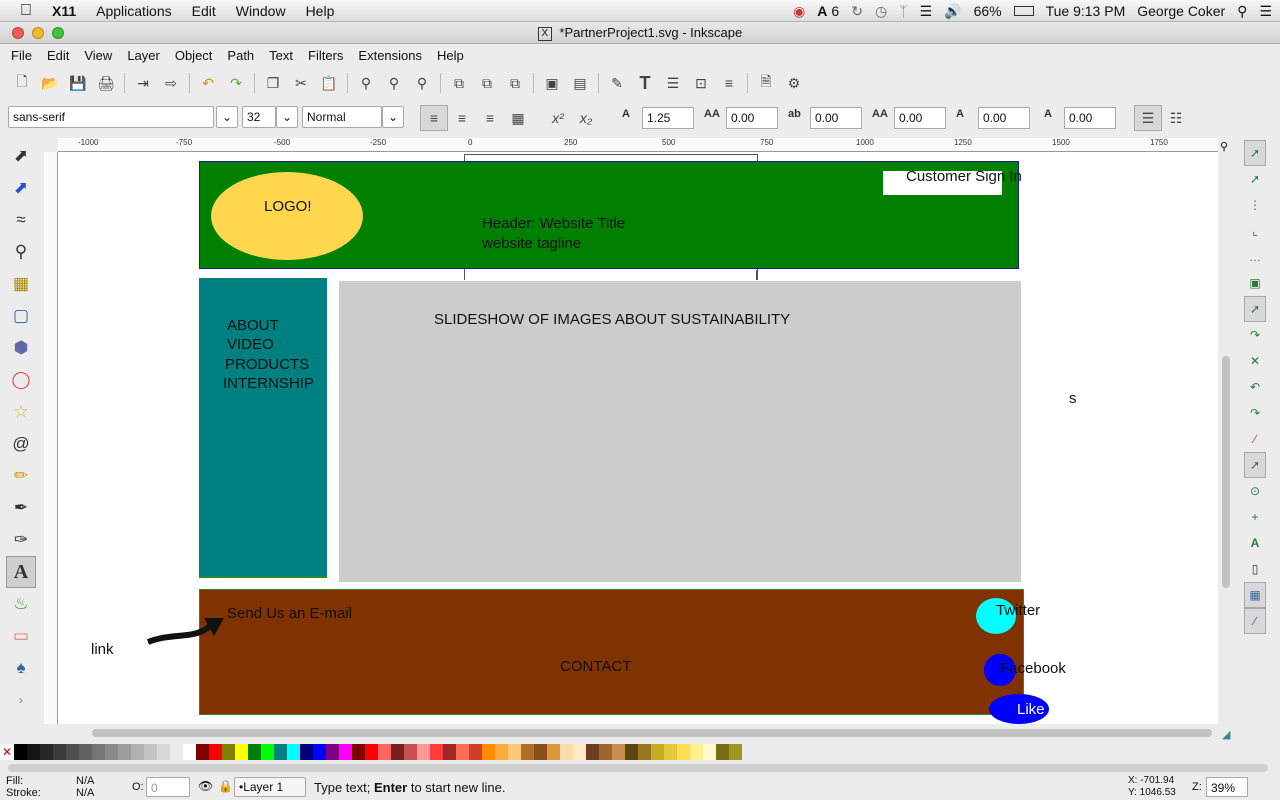 This screenshot has width=1280, height=800. I want to click on notification-center-icon: ☰, so click(1265, 11).